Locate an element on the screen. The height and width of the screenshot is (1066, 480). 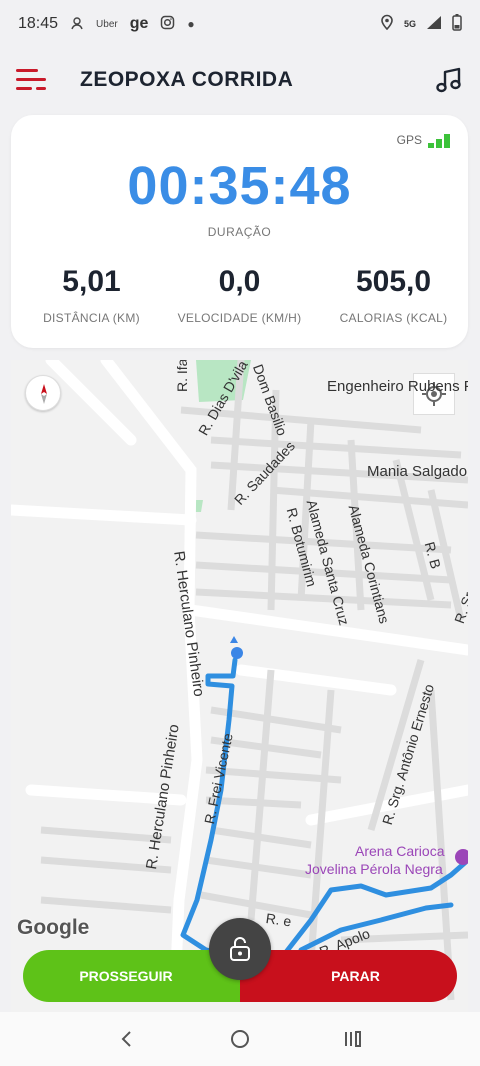
instagram-icon is located at coordinates (167, 24).